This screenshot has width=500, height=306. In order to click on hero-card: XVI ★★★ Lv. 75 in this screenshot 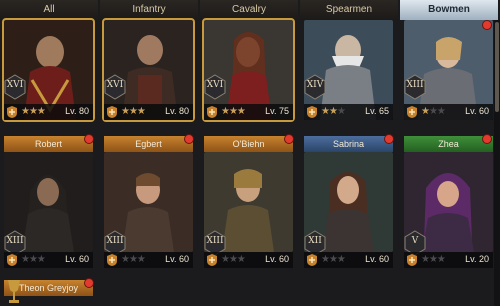, I will do `click(248, 71)`.